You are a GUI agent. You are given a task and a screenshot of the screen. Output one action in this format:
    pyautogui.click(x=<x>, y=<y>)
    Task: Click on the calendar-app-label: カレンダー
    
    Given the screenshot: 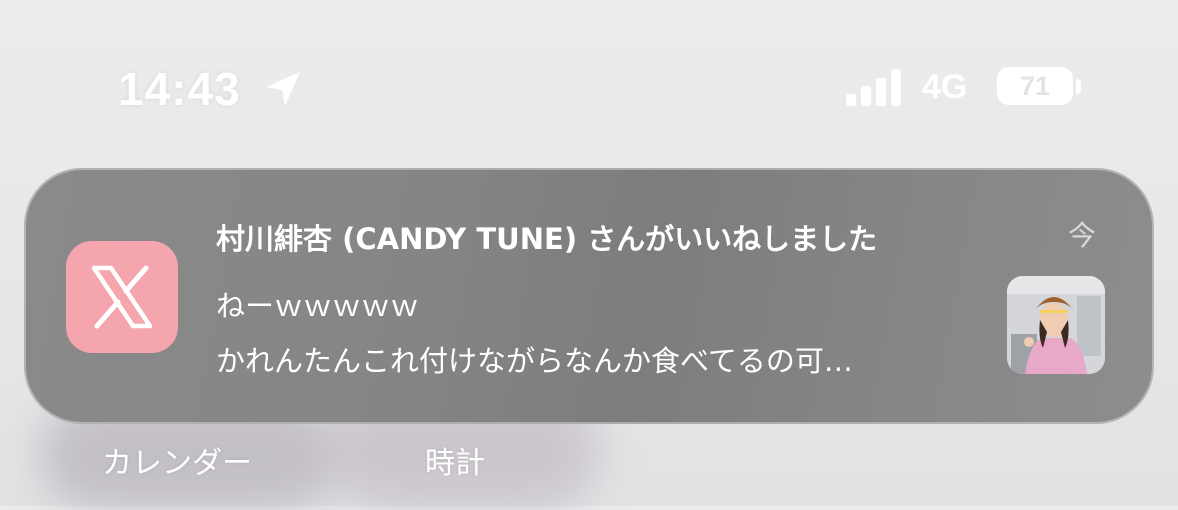 What is the action you would take?
    pyautogui.click(x=177, y=460)
    